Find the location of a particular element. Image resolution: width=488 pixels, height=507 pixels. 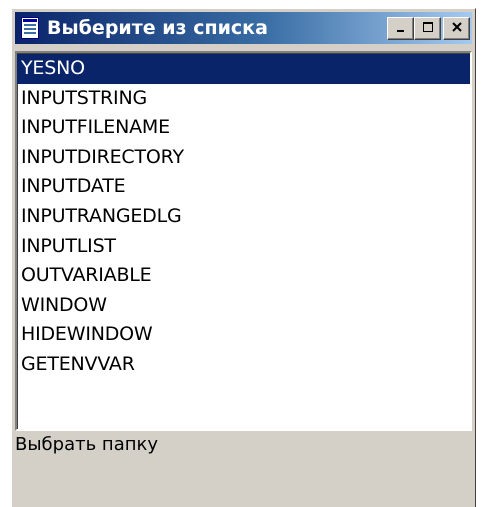

title-bar: Выберите из списка is located at coordinates (243, 28).